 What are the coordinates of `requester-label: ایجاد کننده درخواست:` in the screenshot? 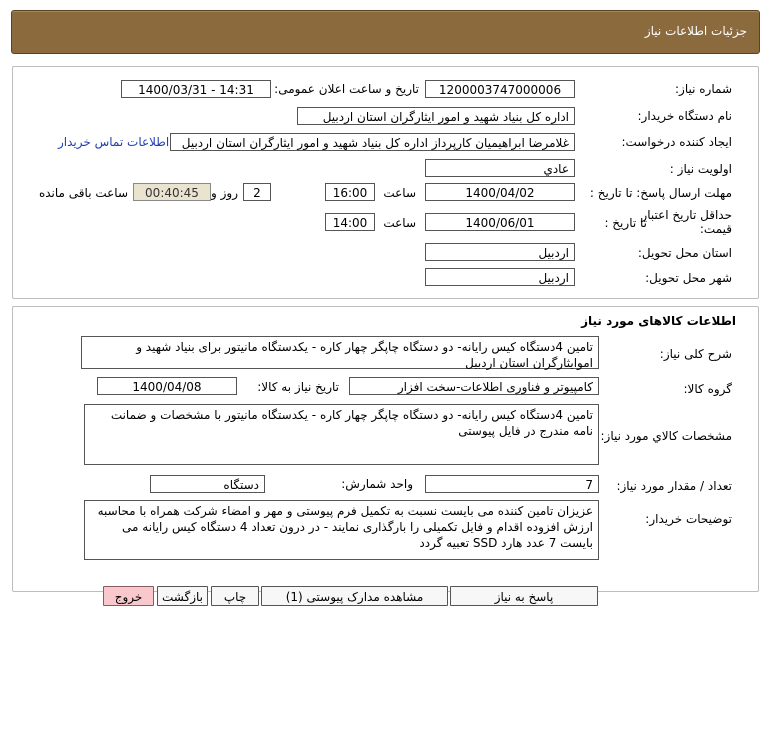 It's located at (676, 142).